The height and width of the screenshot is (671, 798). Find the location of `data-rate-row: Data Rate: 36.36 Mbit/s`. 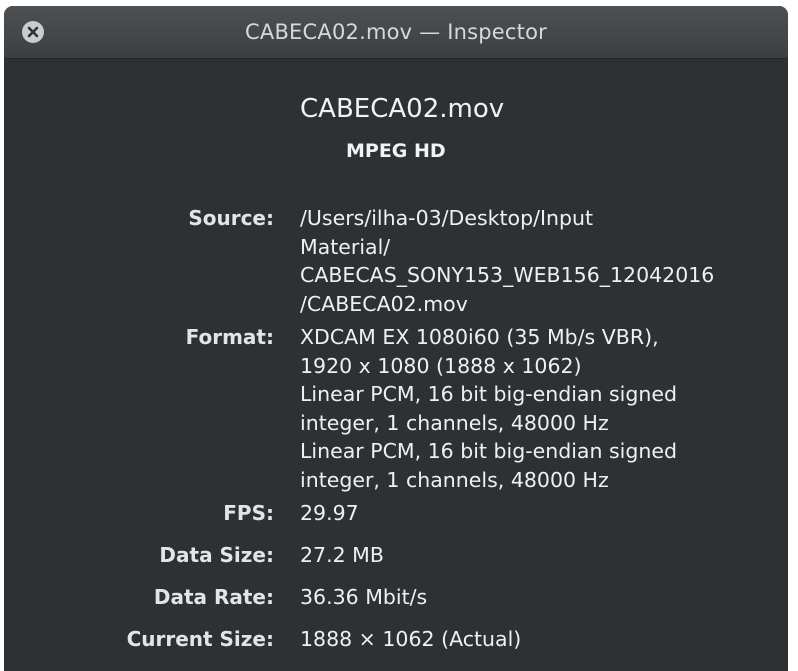

data-rate-row: Data Rate: 36.36 Mbit/s is located at coordinates (396, 597).